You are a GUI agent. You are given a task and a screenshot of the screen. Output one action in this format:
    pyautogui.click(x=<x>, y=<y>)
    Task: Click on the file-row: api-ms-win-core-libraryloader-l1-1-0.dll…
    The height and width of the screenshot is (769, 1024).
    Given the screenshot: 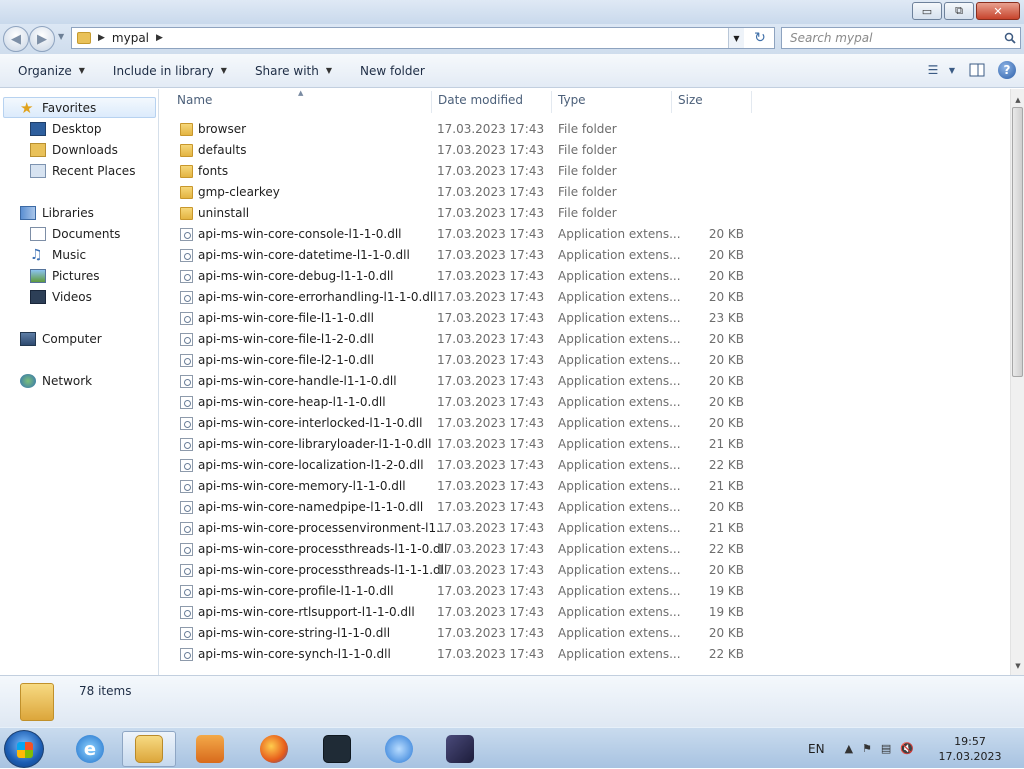 What is the action you would take?
    pyautogui.click(x=460, y=444)
    